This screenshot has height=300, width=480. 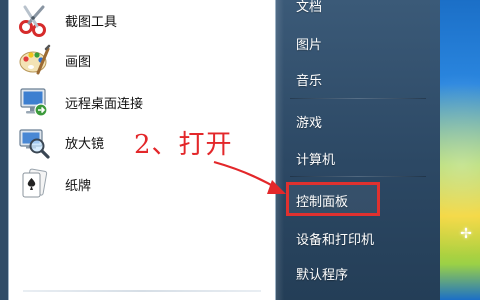 What do you see at coordinates (333, 199) in the screenshot?
I see `control-panel-highlight` at bounding box center [333, 199].